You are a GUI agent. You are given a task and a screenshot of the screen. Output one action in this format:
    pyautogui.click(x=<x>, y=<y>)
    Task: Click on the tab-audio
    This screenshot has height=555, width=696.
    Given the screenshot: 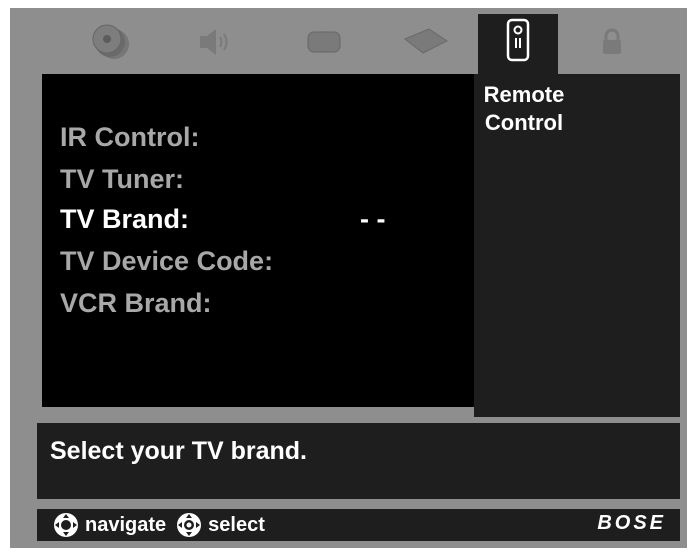 What is the action you would take?
    pyautogui.click(x=214, y=42)
    